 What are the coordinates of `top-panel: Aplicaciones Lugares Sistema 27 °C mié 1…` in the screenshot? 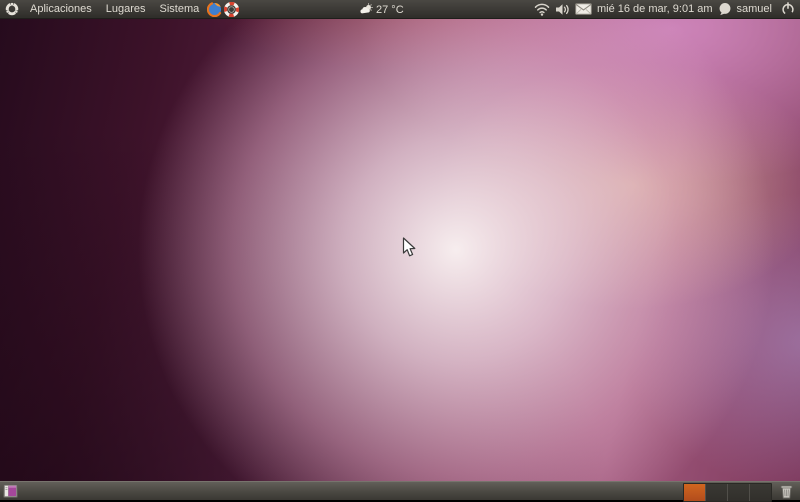 It's located at (400, 9).